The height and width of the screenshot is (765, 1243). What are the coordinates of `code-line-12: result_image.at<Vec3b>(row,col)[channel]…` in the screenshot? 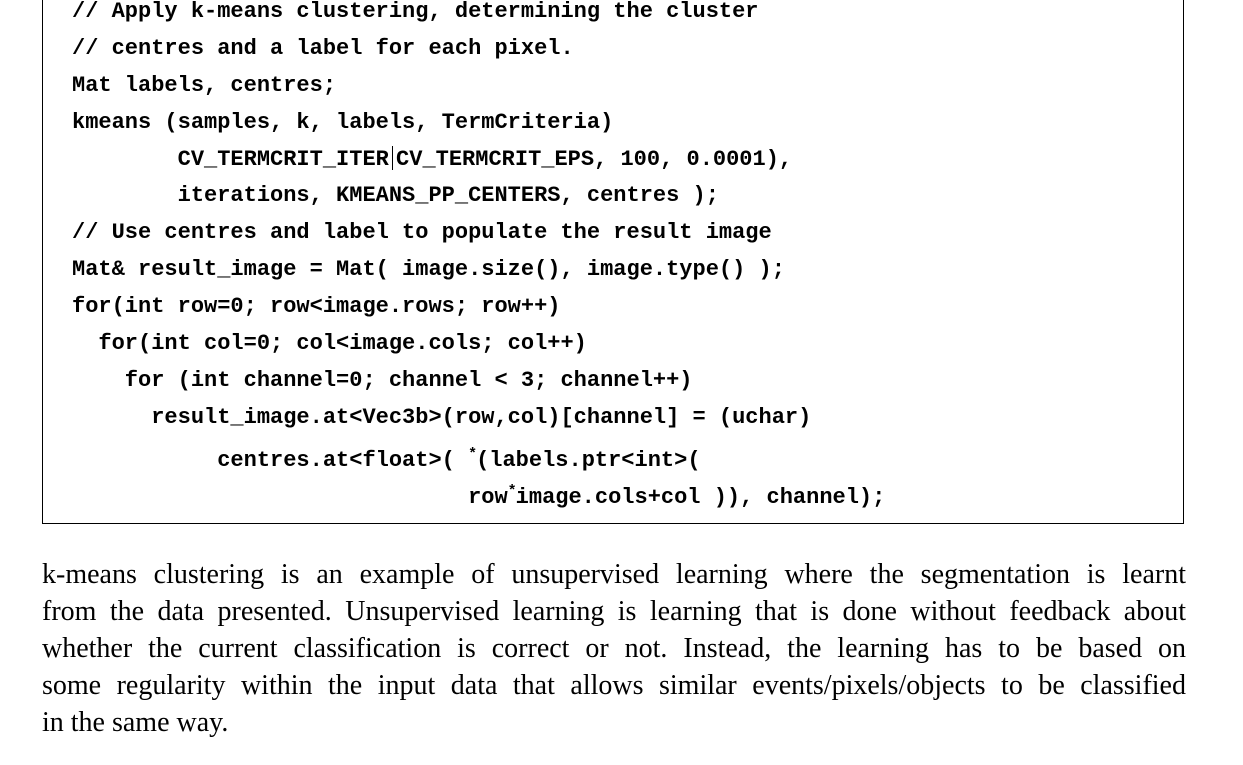 It's located at (442, 417).